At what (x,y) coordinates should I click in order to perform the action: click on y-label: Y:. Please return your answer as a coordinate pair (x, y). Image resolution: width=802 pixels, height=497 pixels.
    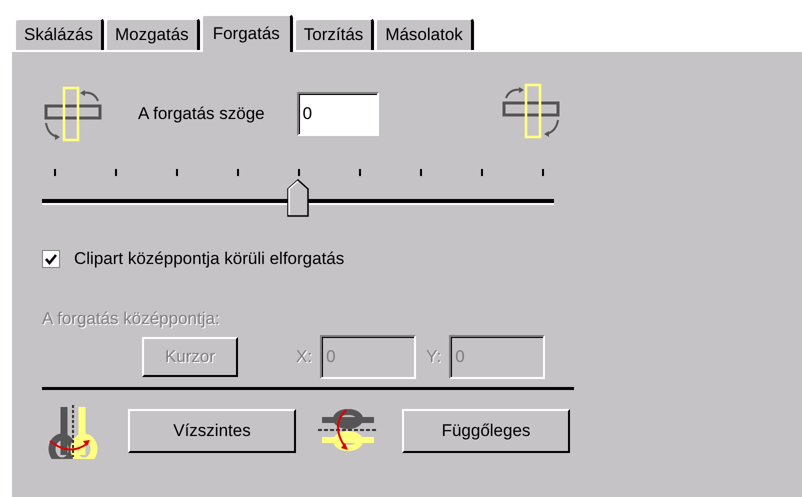
    Looking at the image, I should click on (434, 357).